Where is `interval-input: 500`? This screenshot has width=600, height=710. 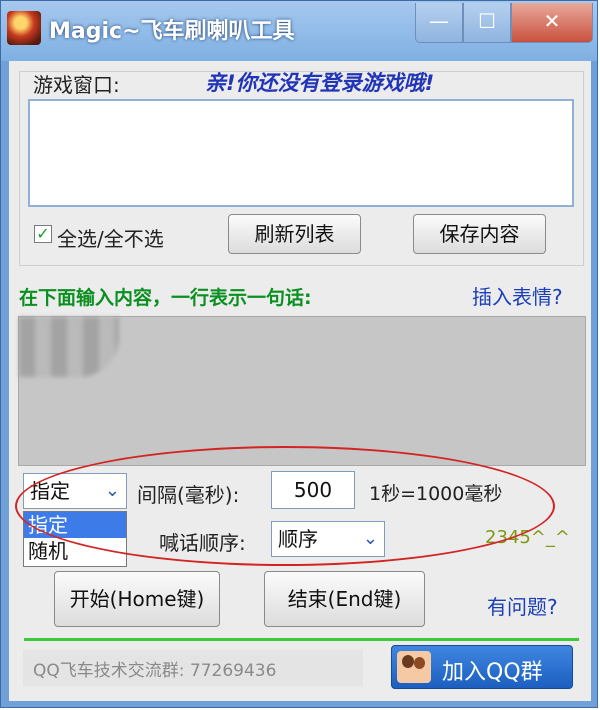
interval-input: 500 is located at coordinates (313, 490).